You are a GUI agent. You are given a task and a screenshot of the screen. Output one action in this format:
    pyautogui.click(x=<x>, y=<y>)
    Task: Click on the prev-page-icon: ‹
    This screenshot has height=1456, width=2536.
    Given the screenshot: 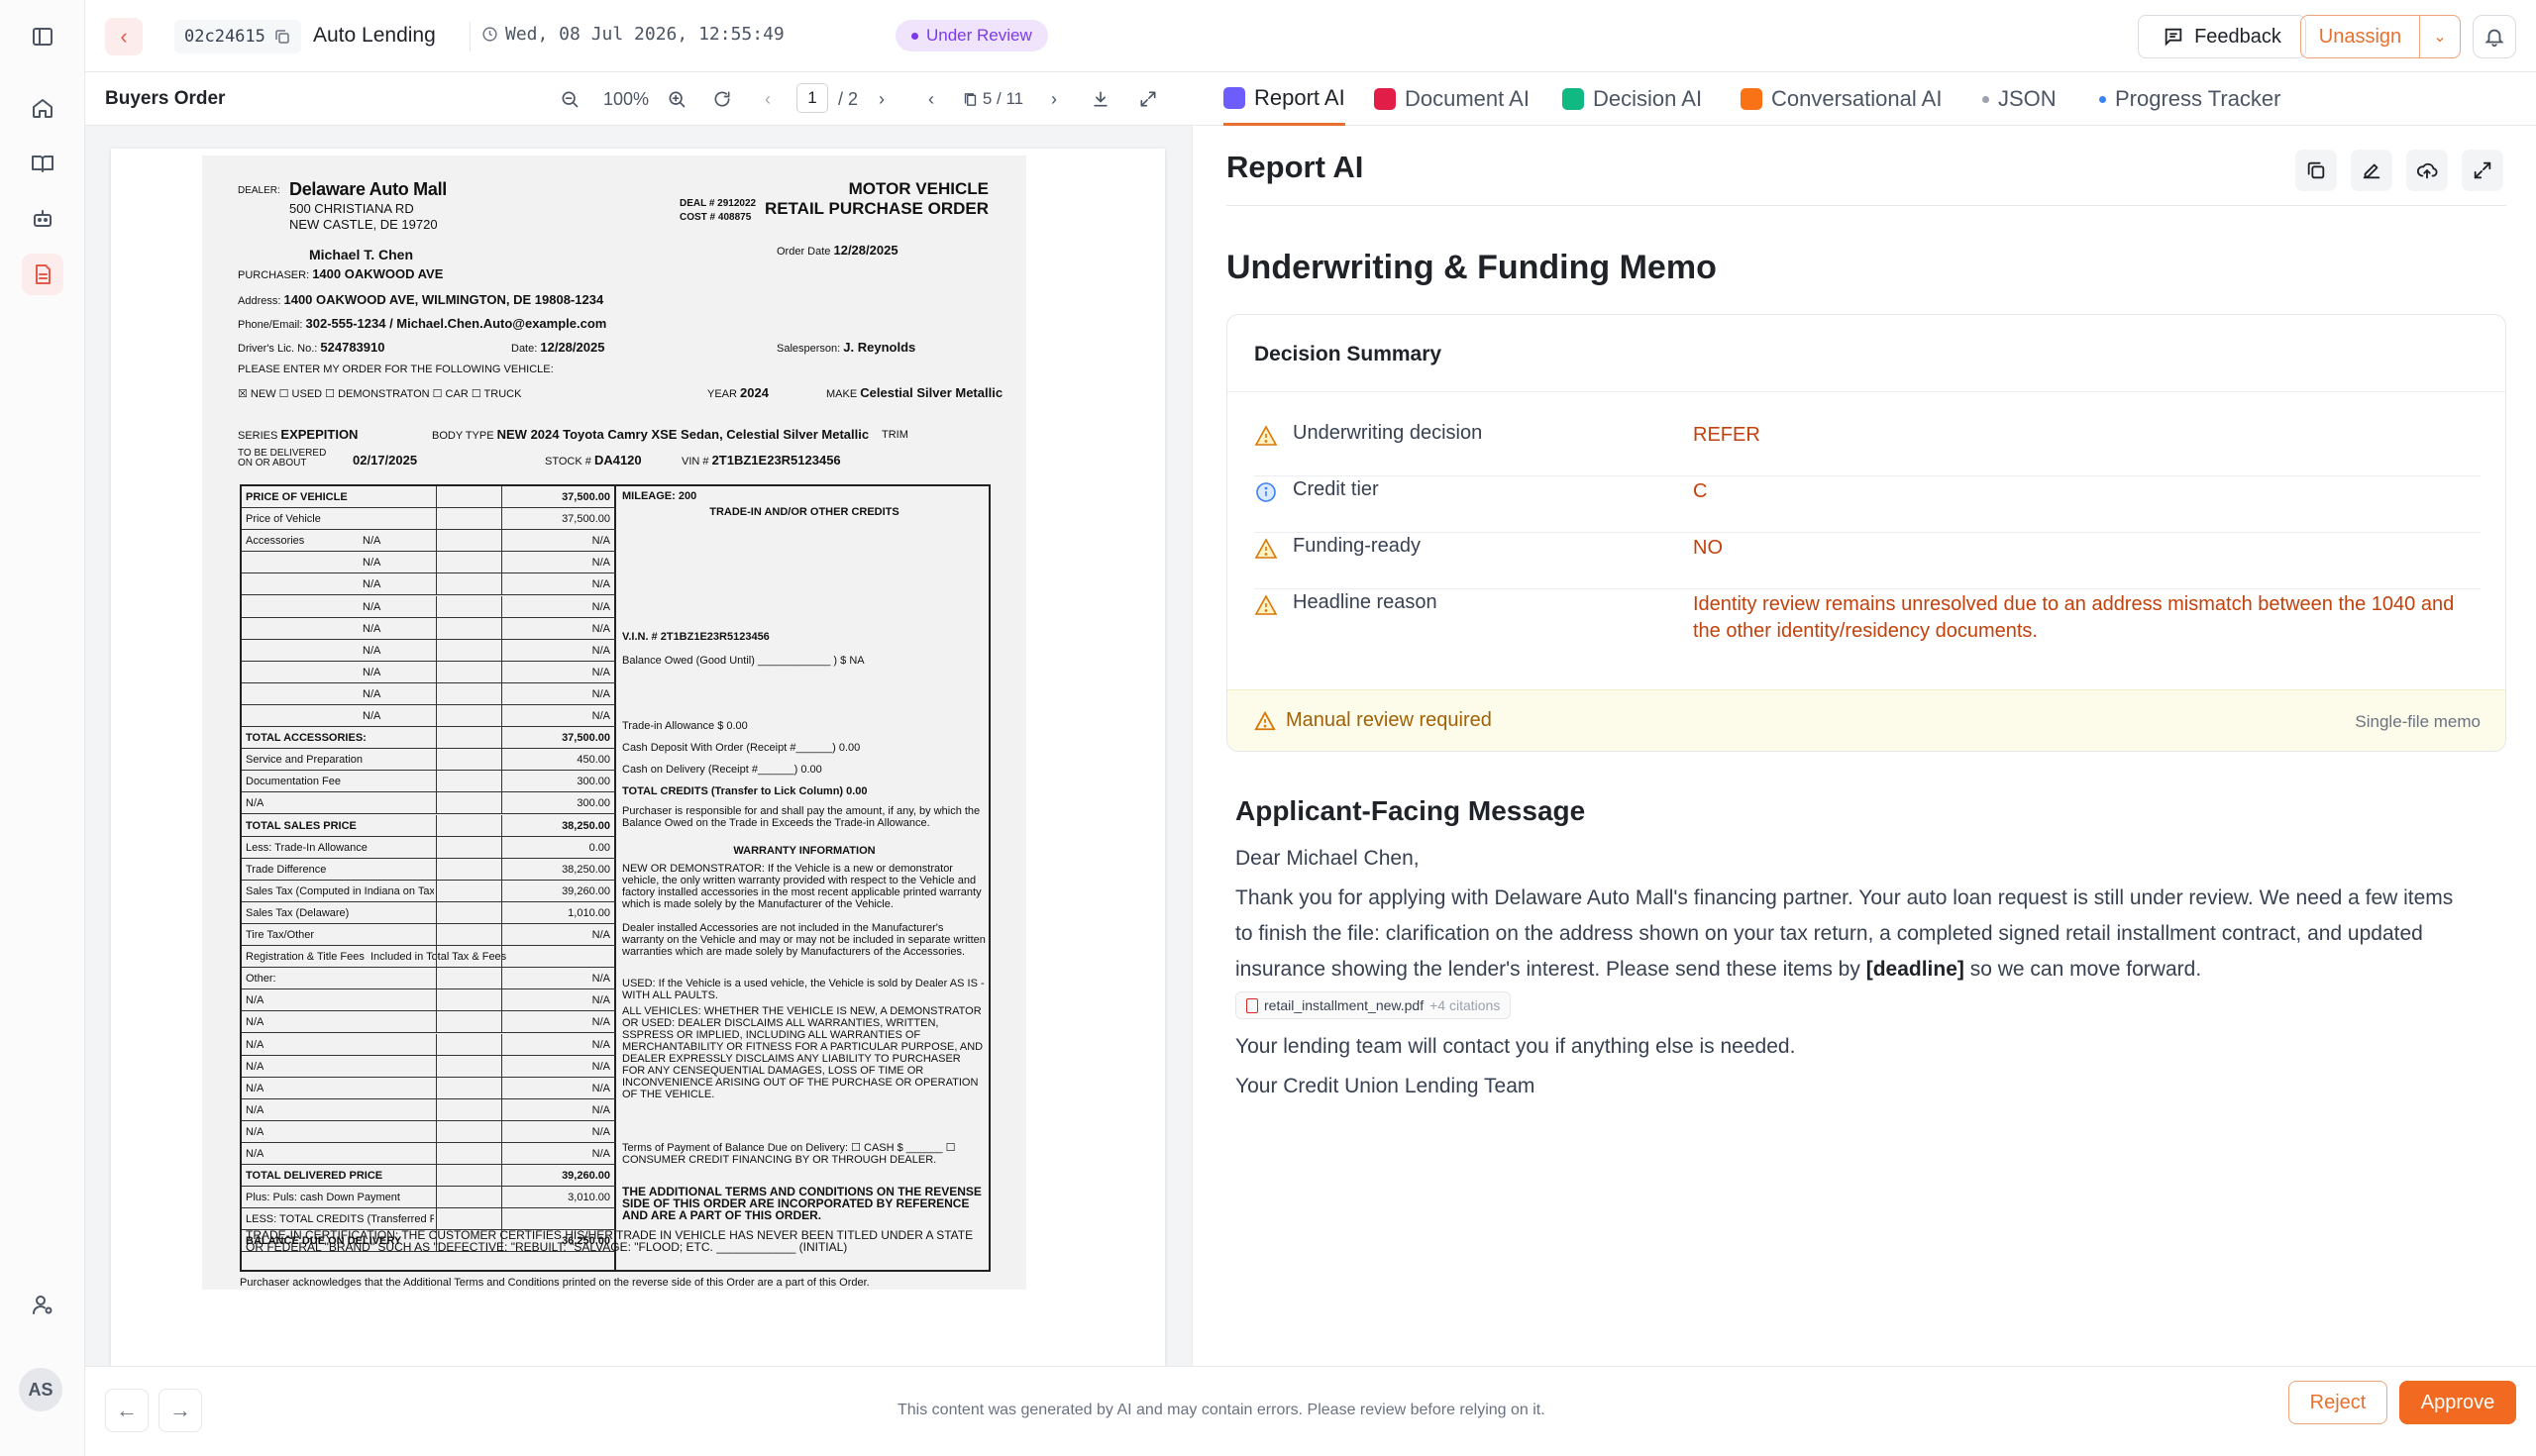 What is the action you would take?
    pyautogui.click(x=768, y=99)
    